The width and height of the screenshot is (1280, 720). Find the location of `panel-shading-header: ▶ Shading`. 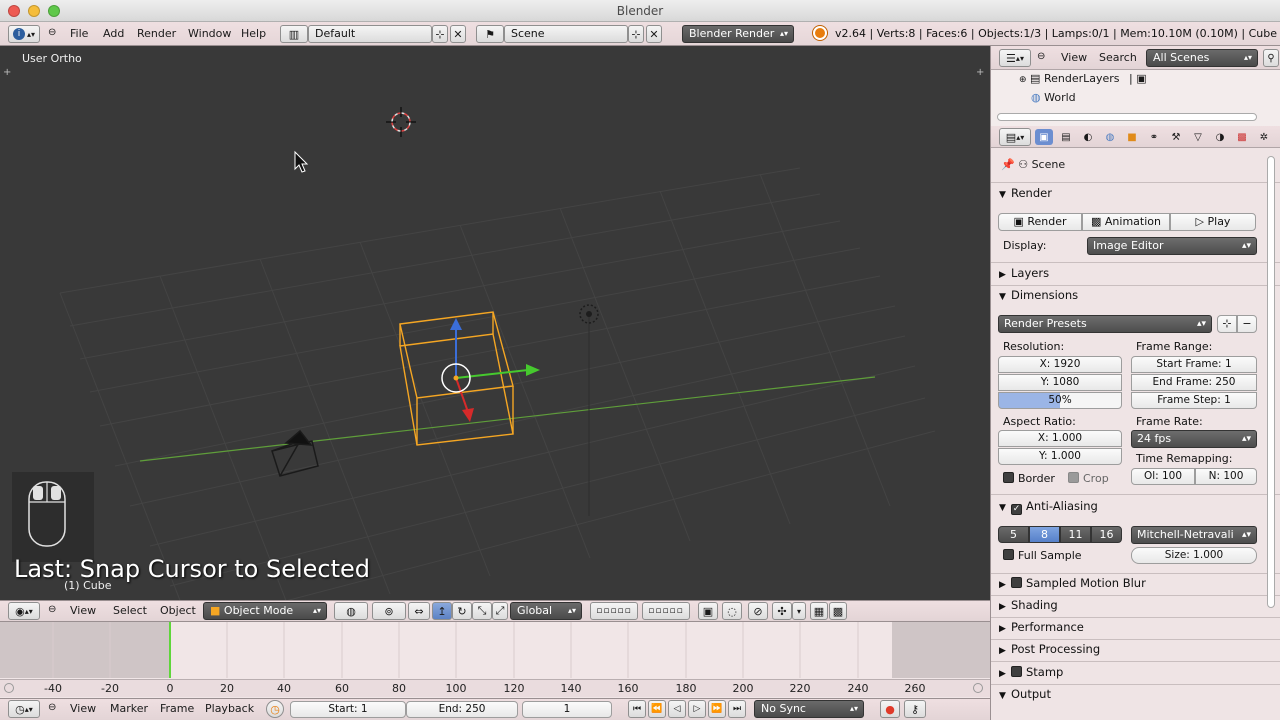

panel-shading-header: ▶ Shading is located at coordinates (1028, 605).